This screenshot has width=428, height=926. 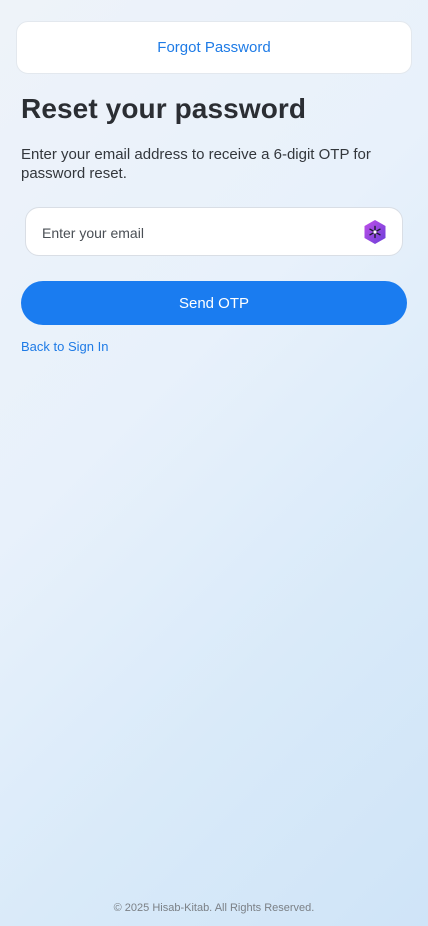 I want to click on email-input, so click(x=197, y=232).